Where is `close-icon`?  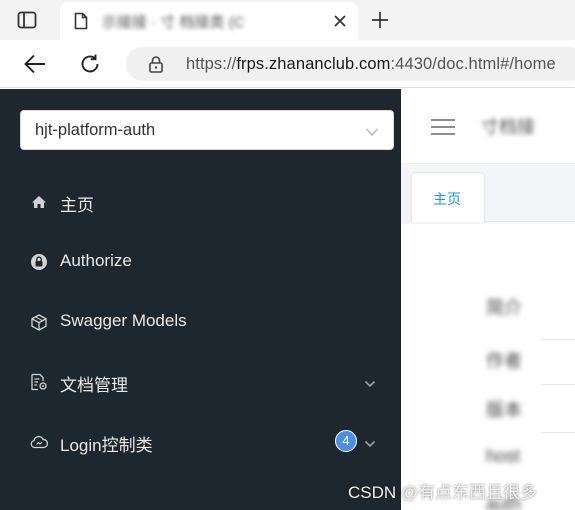 close-icon is located at coordinates (340, 21).